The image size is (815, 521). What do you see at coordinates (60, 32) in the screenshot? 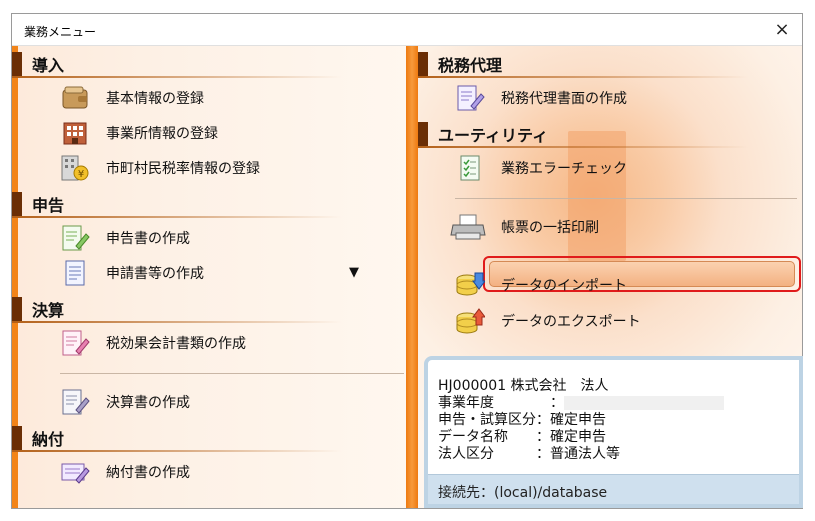
I see `window-title: 業務メニュー` at bounding box center [60, 32].